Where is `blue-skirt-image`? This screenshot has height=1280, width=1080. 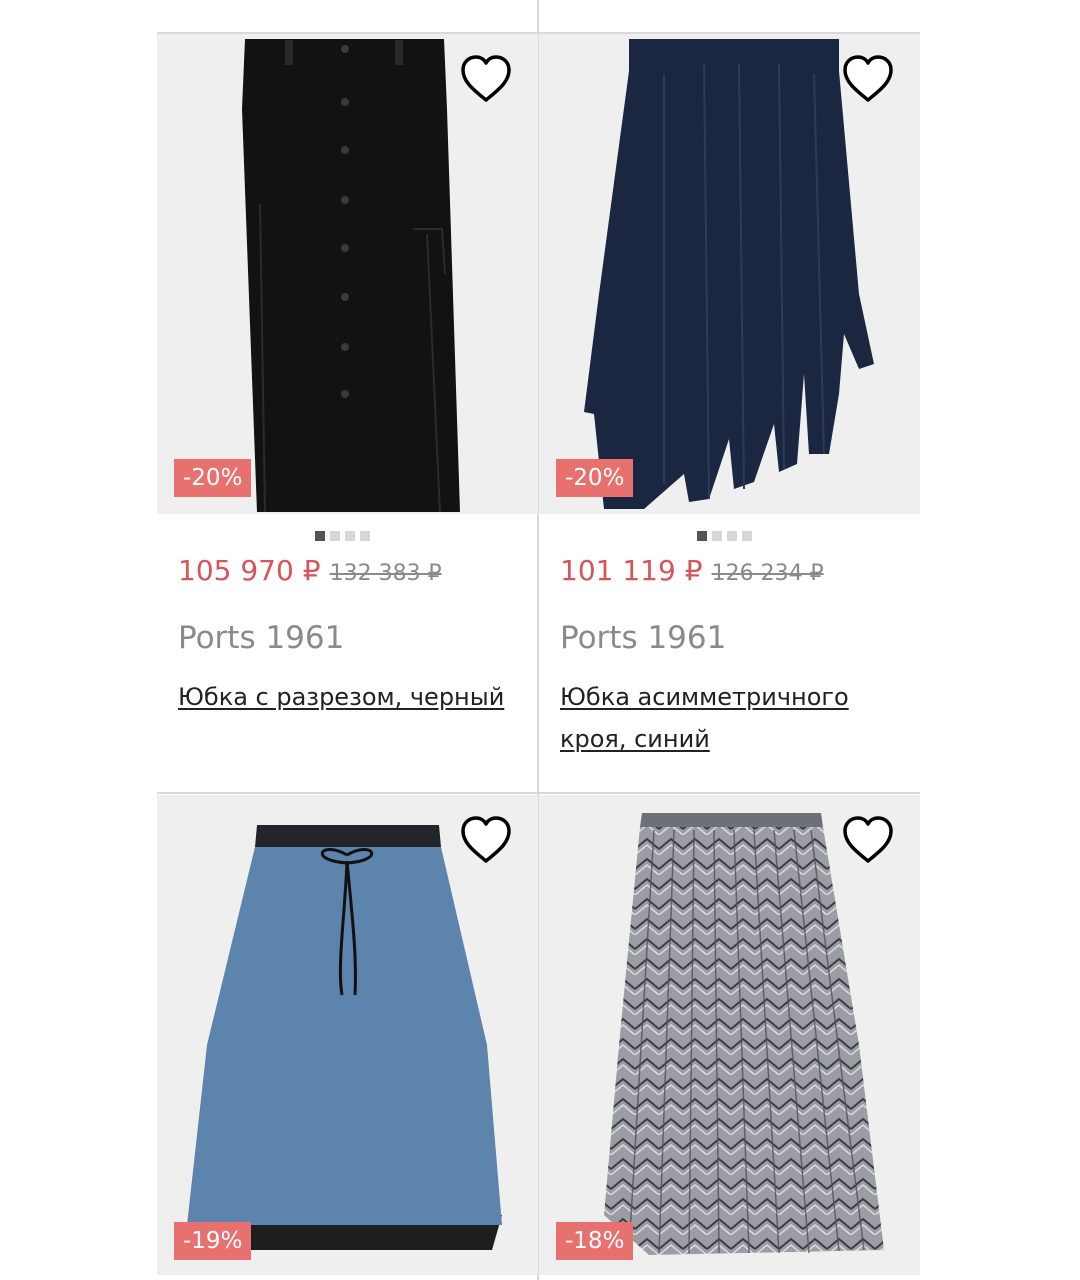 blue-skirt-image is located at coordinates (344, 1037).